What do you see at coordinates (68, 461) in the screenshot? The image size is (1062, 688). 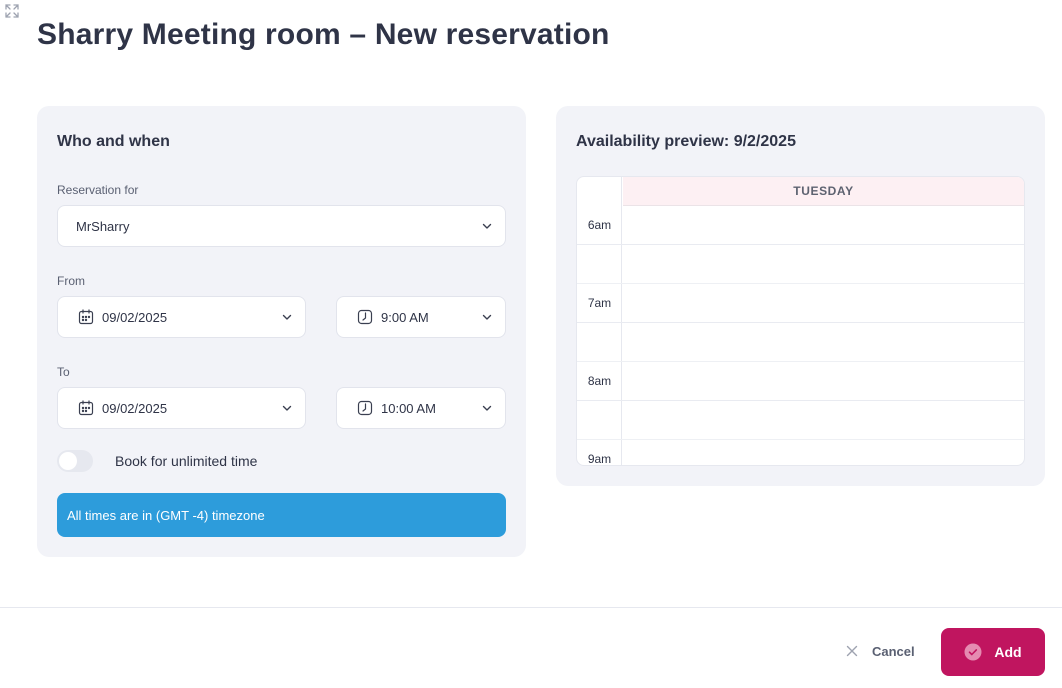 I see `toggle-knob` at bounding box center [68, 461].